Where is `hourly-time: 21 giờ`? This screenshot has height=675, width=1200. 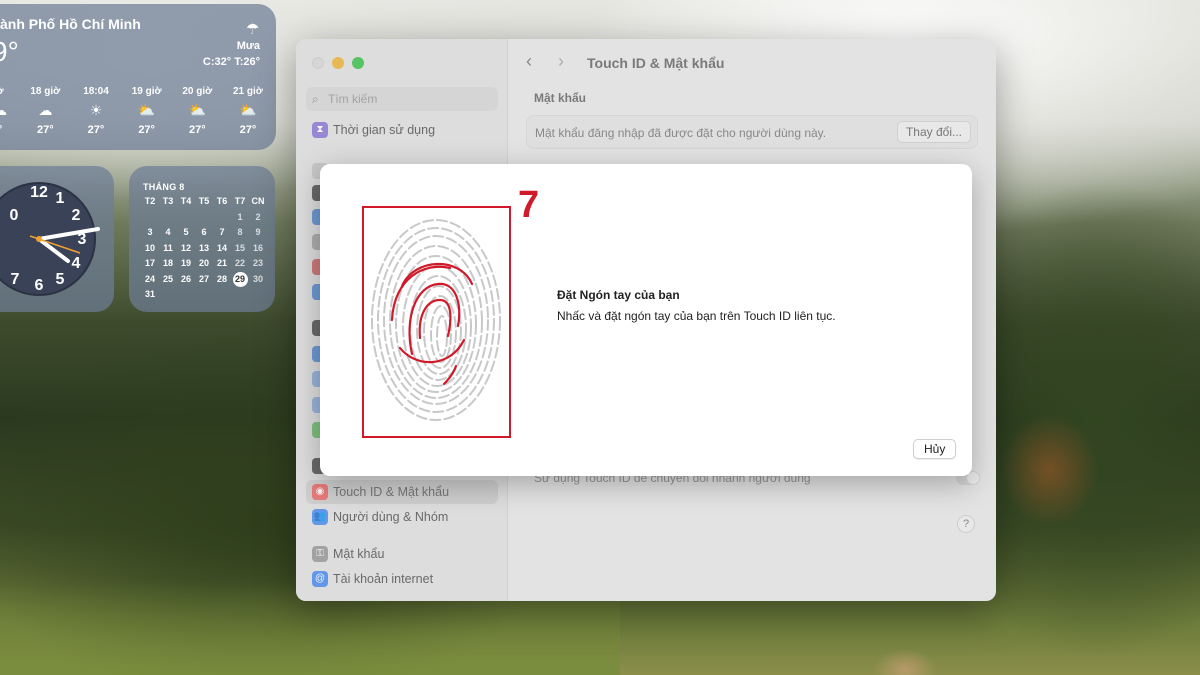 hourly-time: 21 giờ is located at coordinates (248, 91).